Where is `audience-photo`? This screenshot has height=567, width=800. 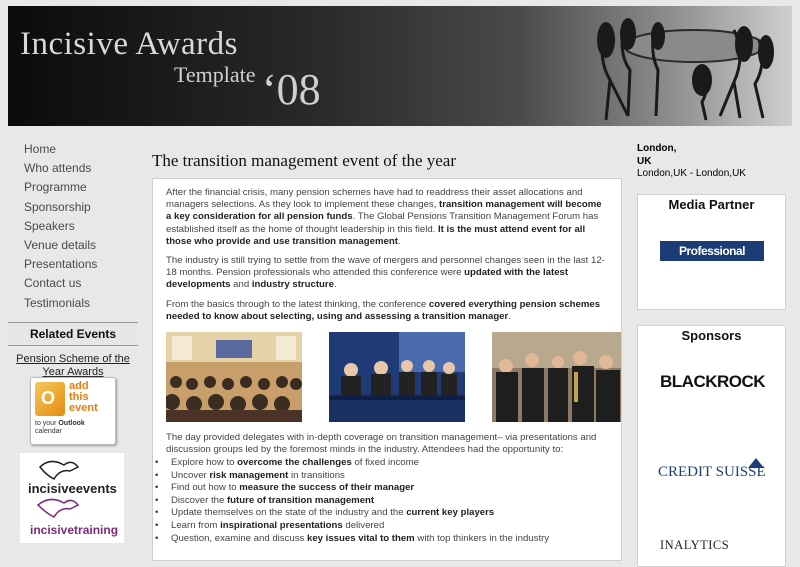 audience-photo is located at coordinates (234, 377).